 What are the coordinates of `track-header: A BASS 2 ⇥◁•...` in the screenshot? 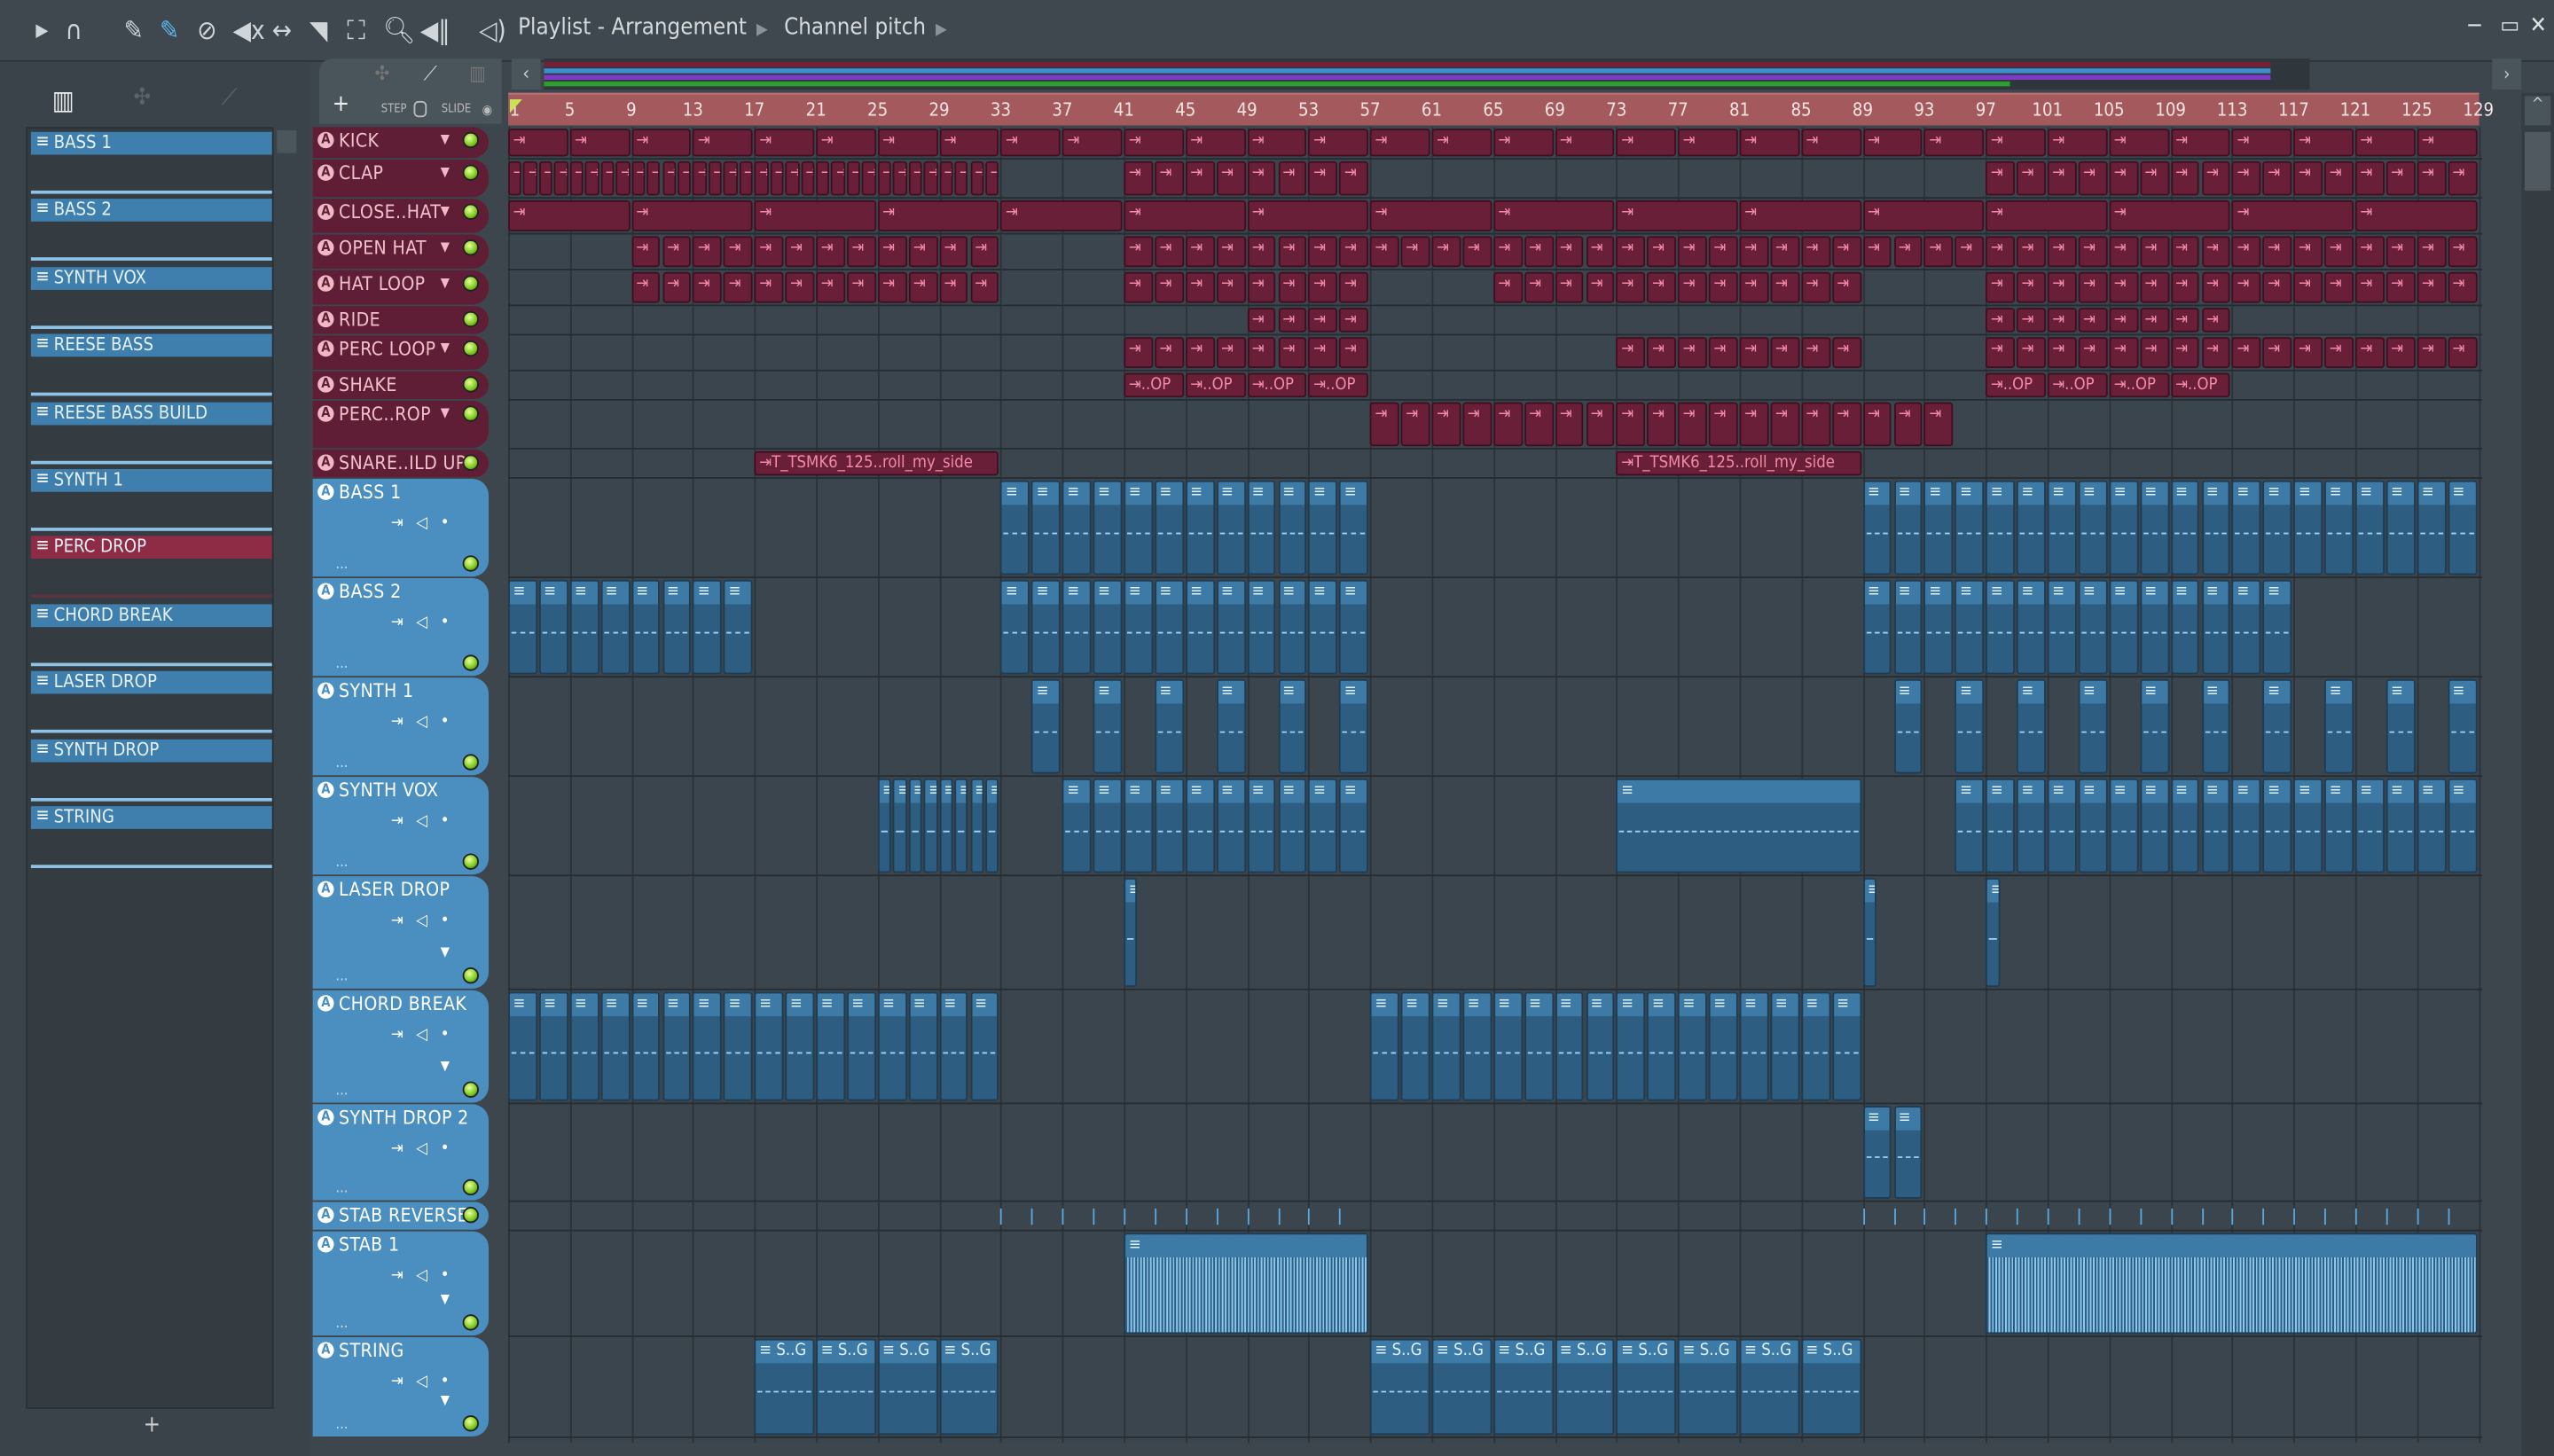 It's located at (401, 627).